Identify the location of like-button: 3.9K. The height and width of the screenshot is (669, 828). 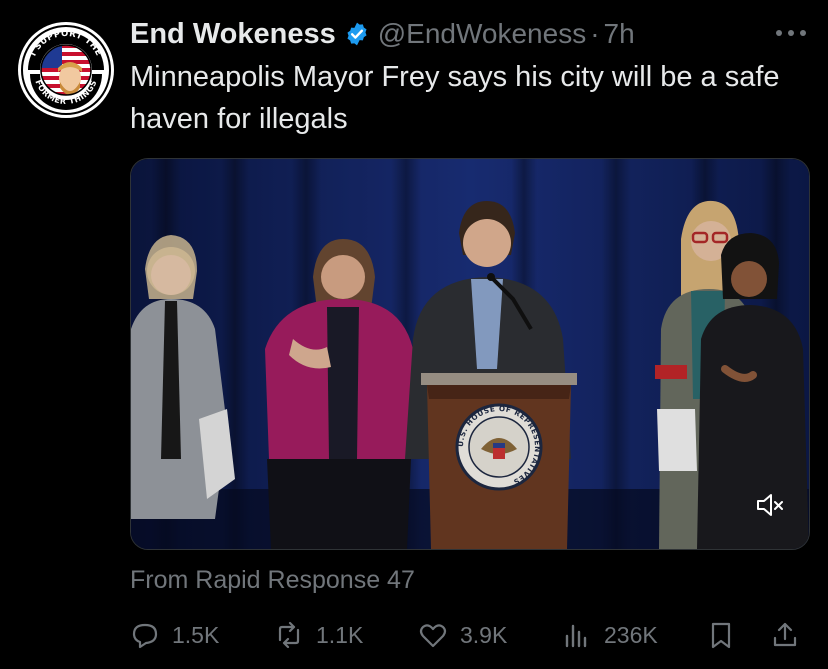
(462, 635).